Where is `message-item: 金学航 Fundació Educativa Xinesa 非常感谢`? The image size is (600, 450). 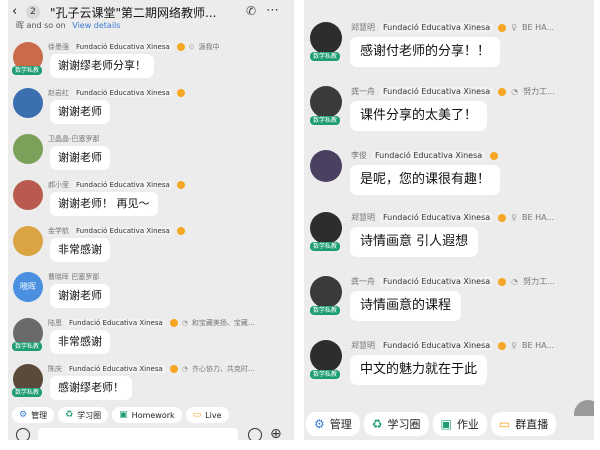
message-item: 金学航 Fundació Educativa Xinesa 非常感谢 is located at coordinates (151, 246).